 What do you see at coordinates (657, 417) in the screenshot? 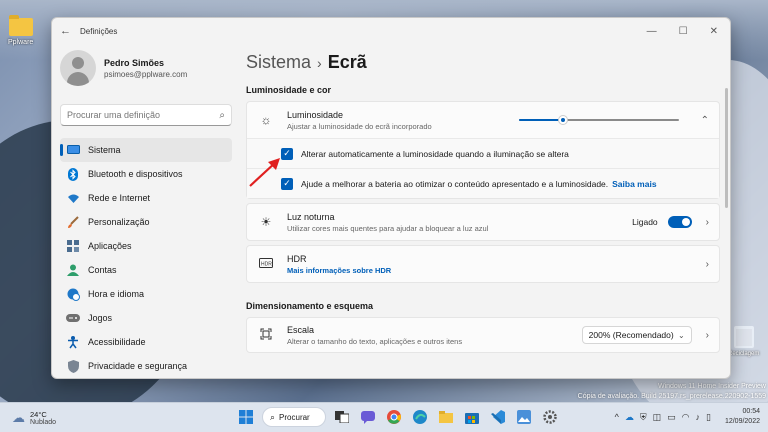
I see `language-icon: ◫` at bounding box center [657, 417].